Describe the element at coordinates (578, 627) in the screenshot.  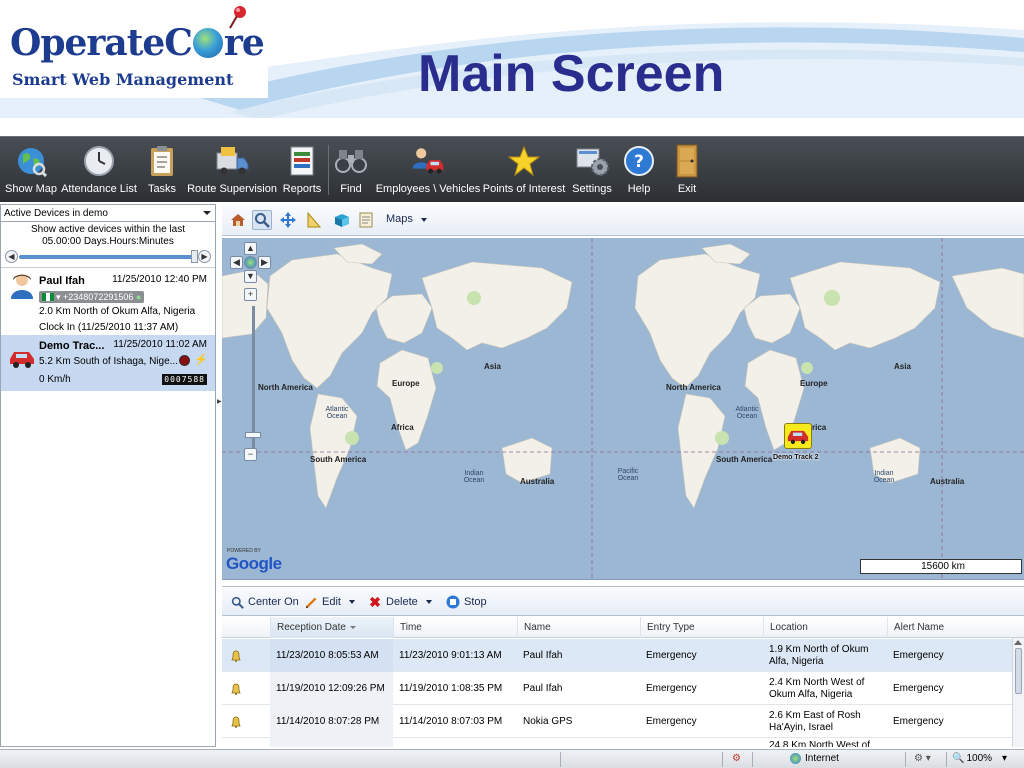
I see `column-header-name: Name` at that location.